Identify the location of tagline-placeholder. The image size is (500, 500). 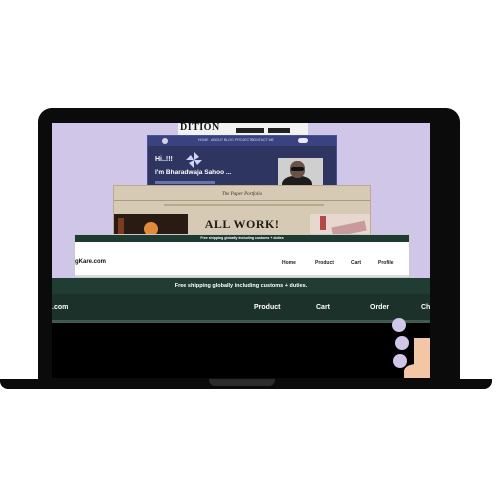
(185, 182).